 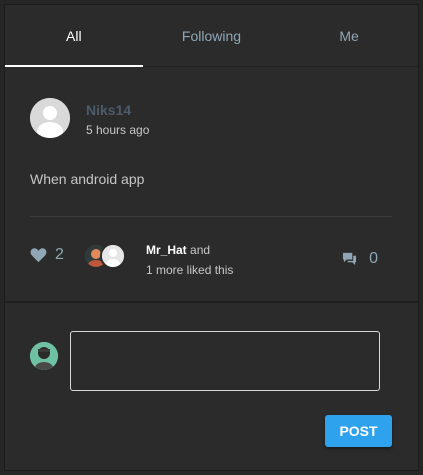 I want to click on heart-icon, so click(x=38, y=255).